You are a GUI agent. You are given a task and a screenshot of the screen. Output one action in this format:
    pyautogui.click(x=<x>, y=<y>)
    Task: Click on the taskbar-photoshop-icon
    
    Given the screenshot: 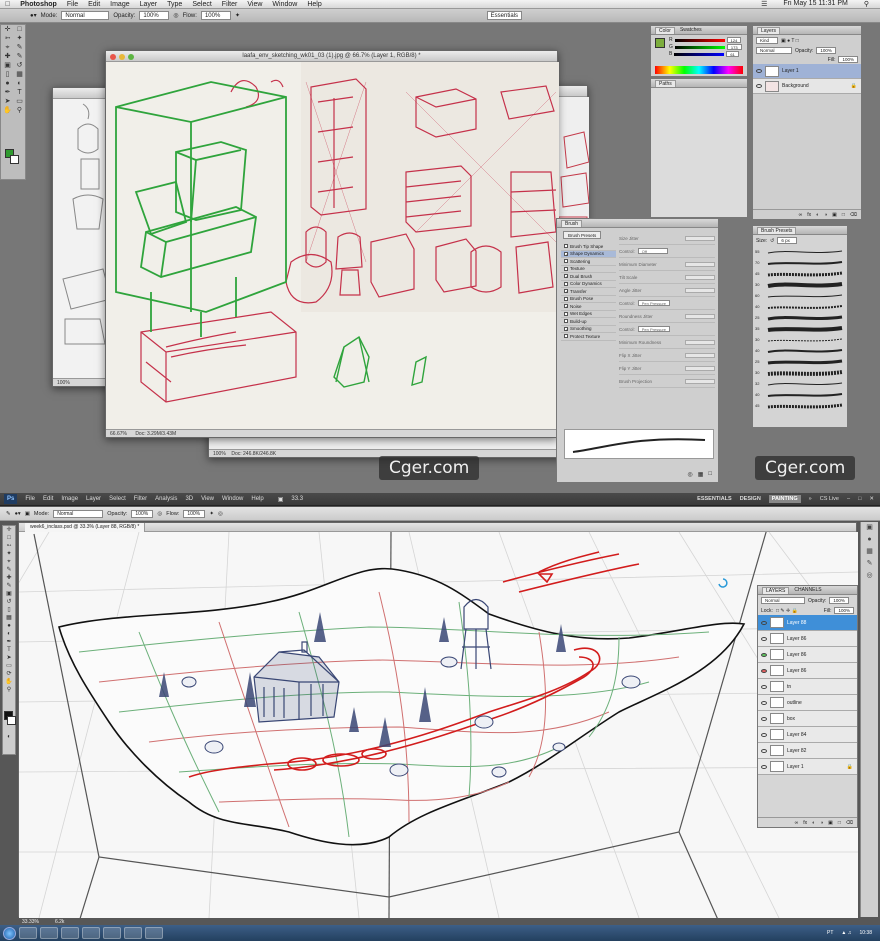 What is the action you would take?
    pyautogui.click(x=112, y=933)
    